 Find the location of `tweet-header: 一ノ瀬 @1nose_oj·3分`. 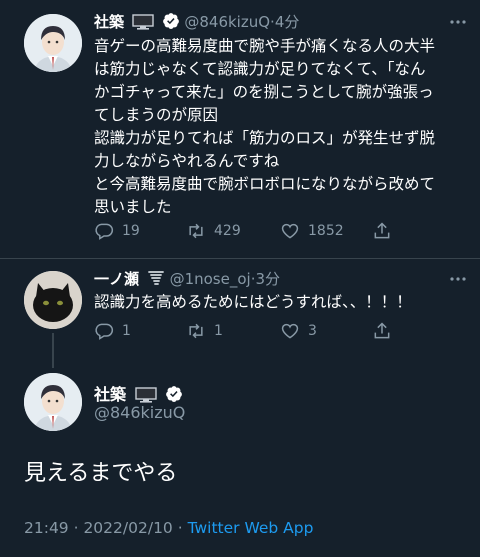

tweet-header: 一ノ瀬 @1nose_oj·3分 is located at coordinates (187, 279).